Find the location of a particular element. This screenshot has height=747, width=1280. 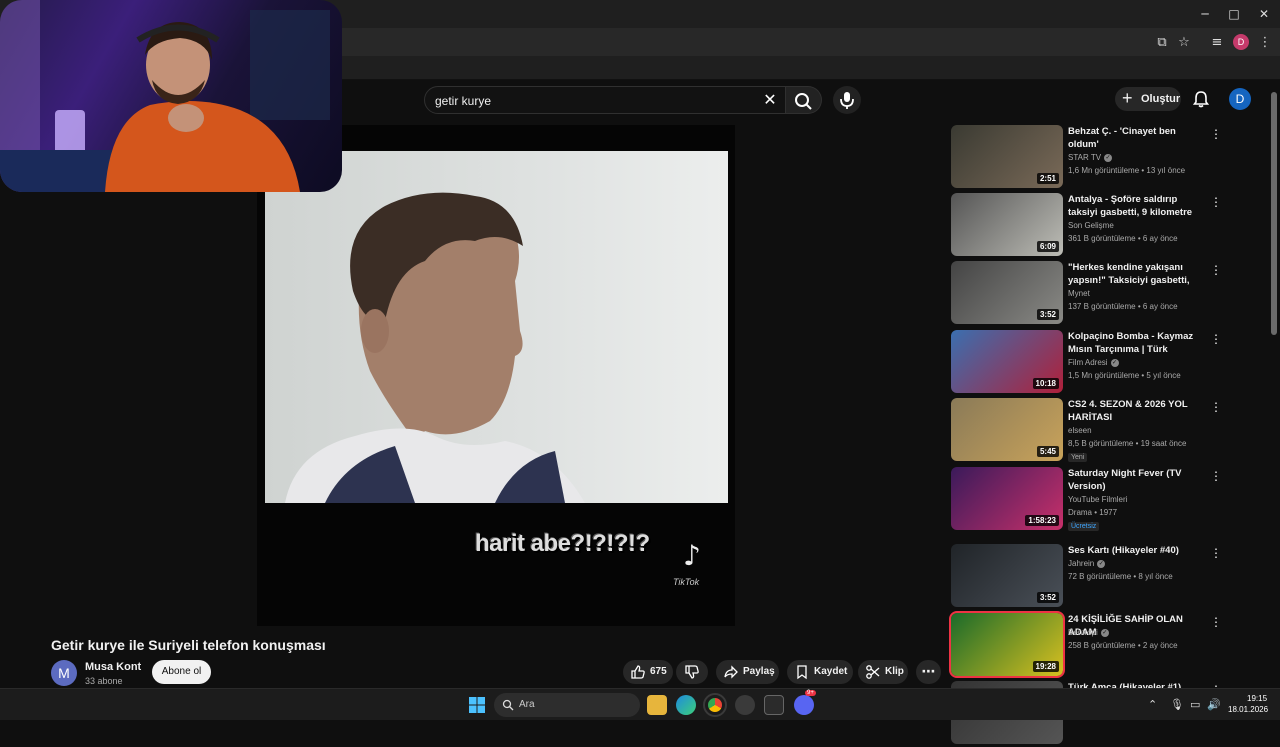

thumbs-down-icon is located at coordinates (692, 672).